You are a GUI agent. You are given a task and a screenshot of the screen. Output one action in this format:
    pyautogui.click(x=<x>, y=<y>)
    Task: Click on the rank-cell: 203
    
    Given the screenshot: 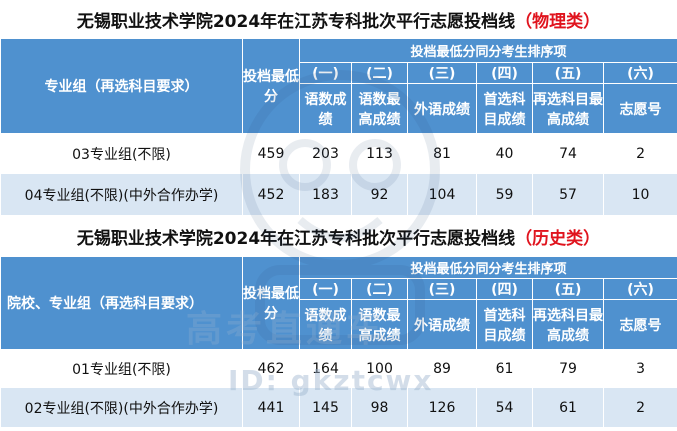 What is the action you would take?
    pyautogui.click(x=325, y=153)
    